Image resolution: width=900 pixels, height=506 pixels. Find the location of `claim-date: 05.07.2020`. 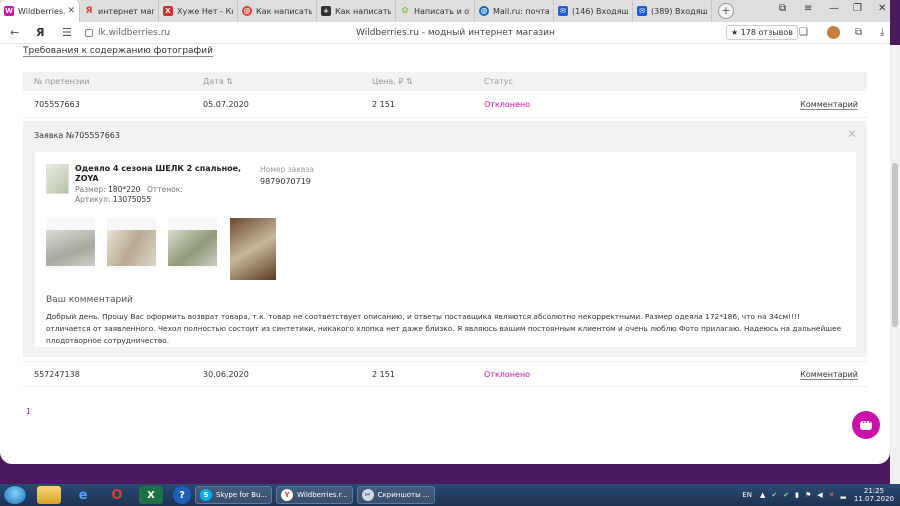

claim-date: 05.07.2020 is located at coordinates (226, 104).